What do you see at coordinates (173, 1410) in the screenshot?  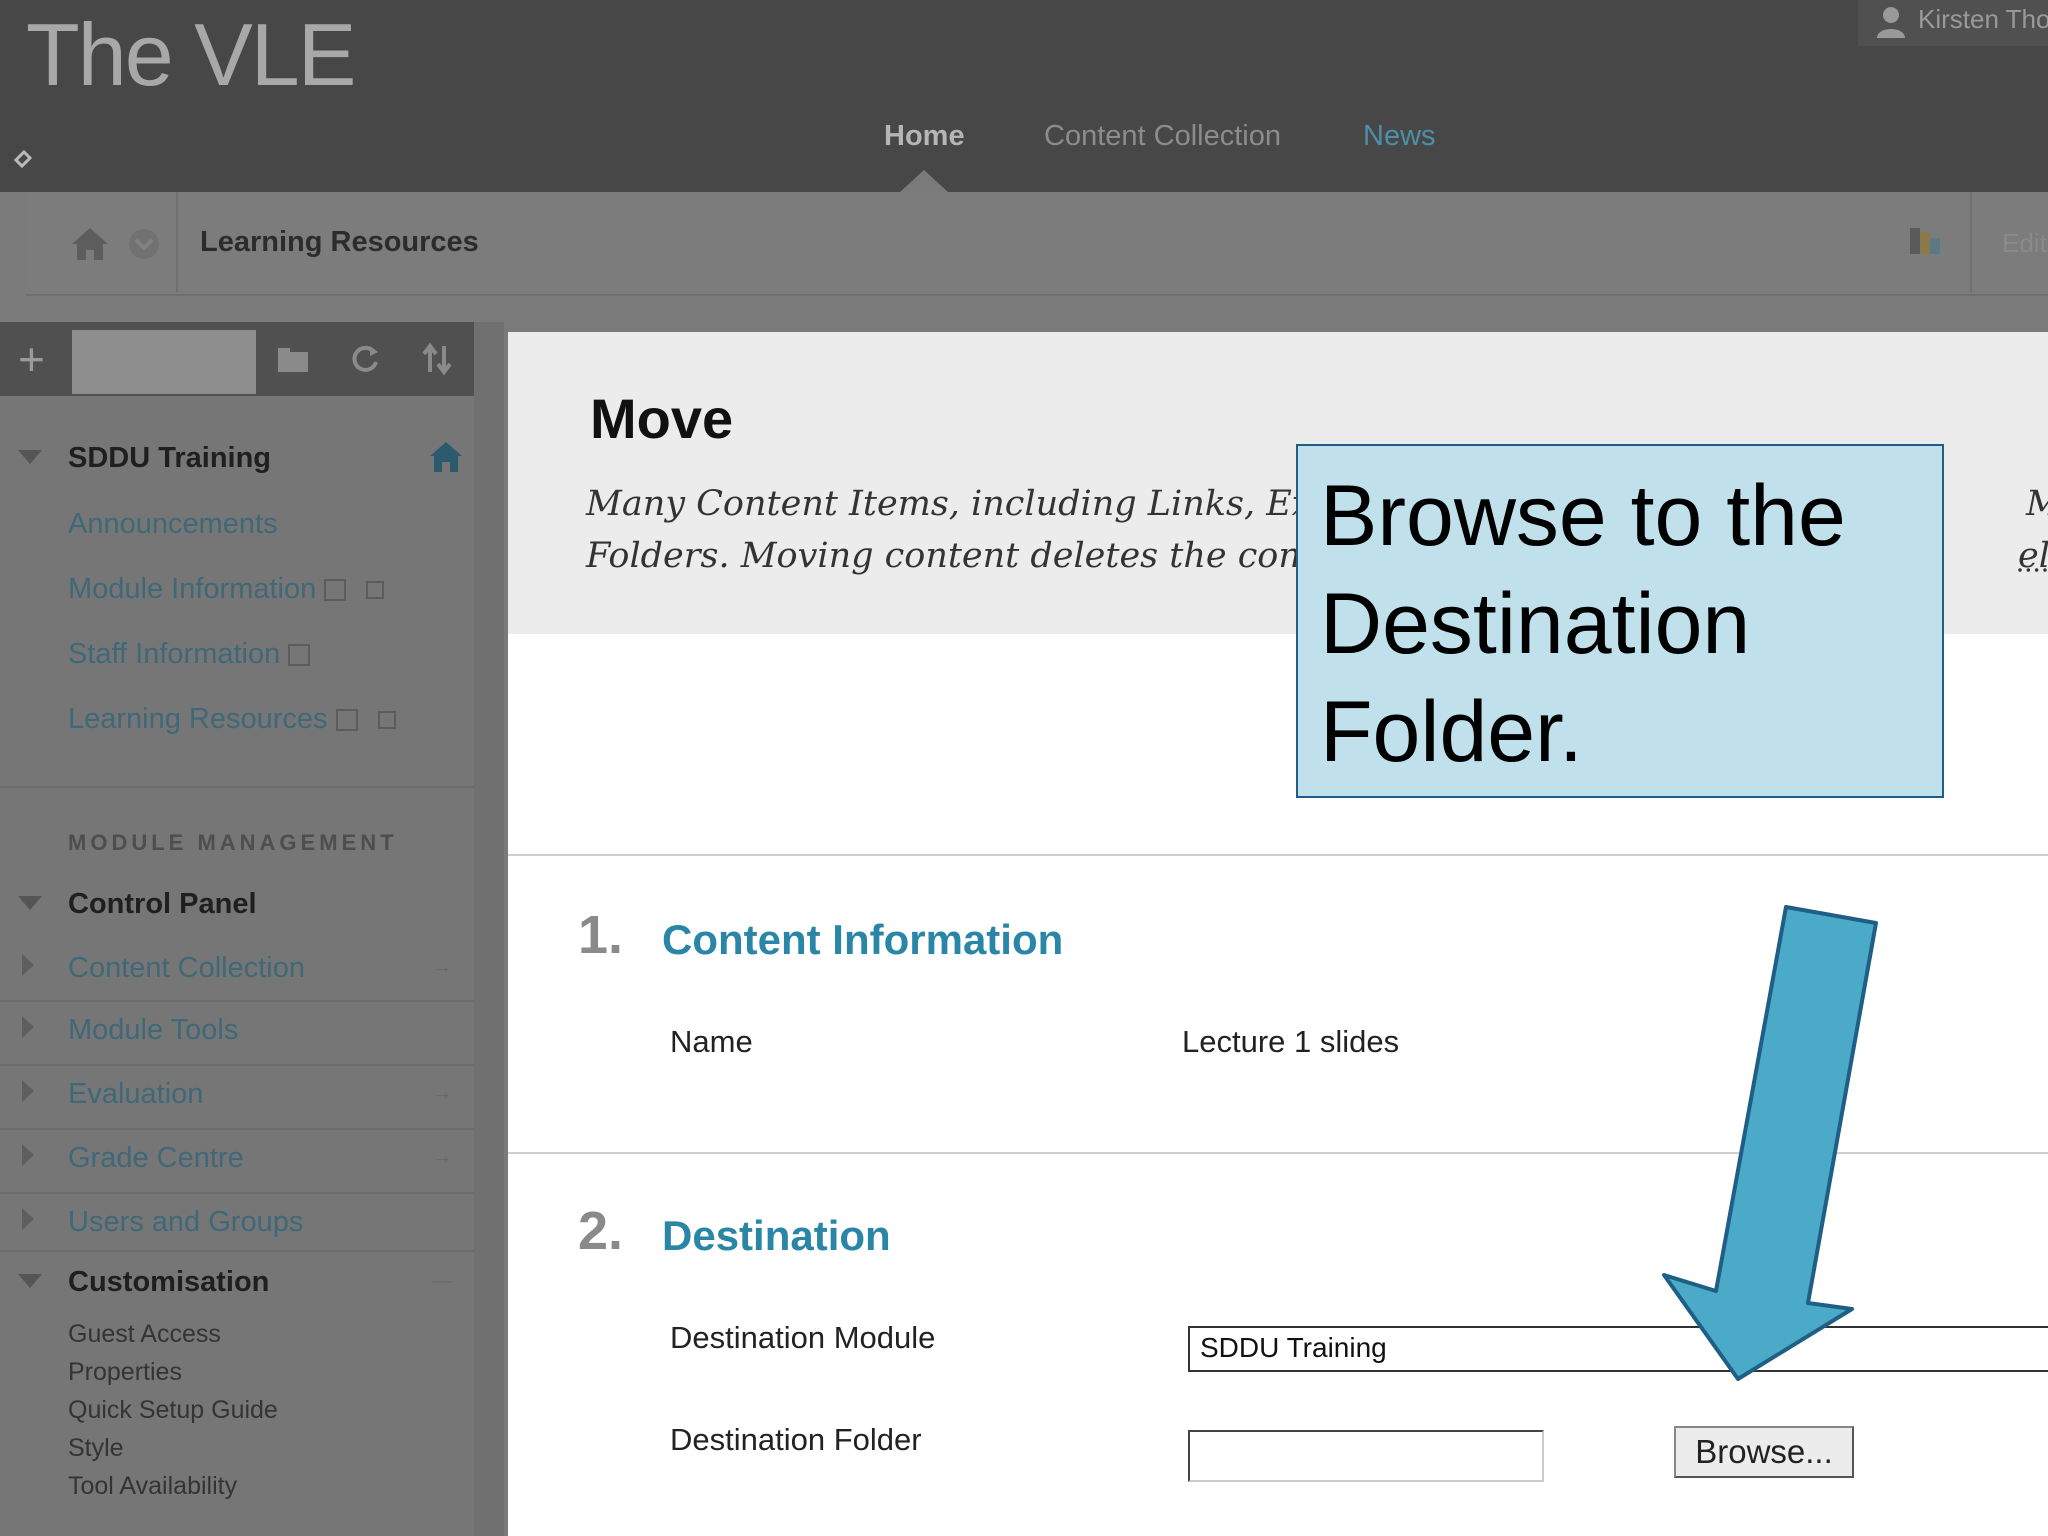 I see `sidebar-item-quick-setup-guide: Quick Setup Guide` at bounding box center [173, 1410].